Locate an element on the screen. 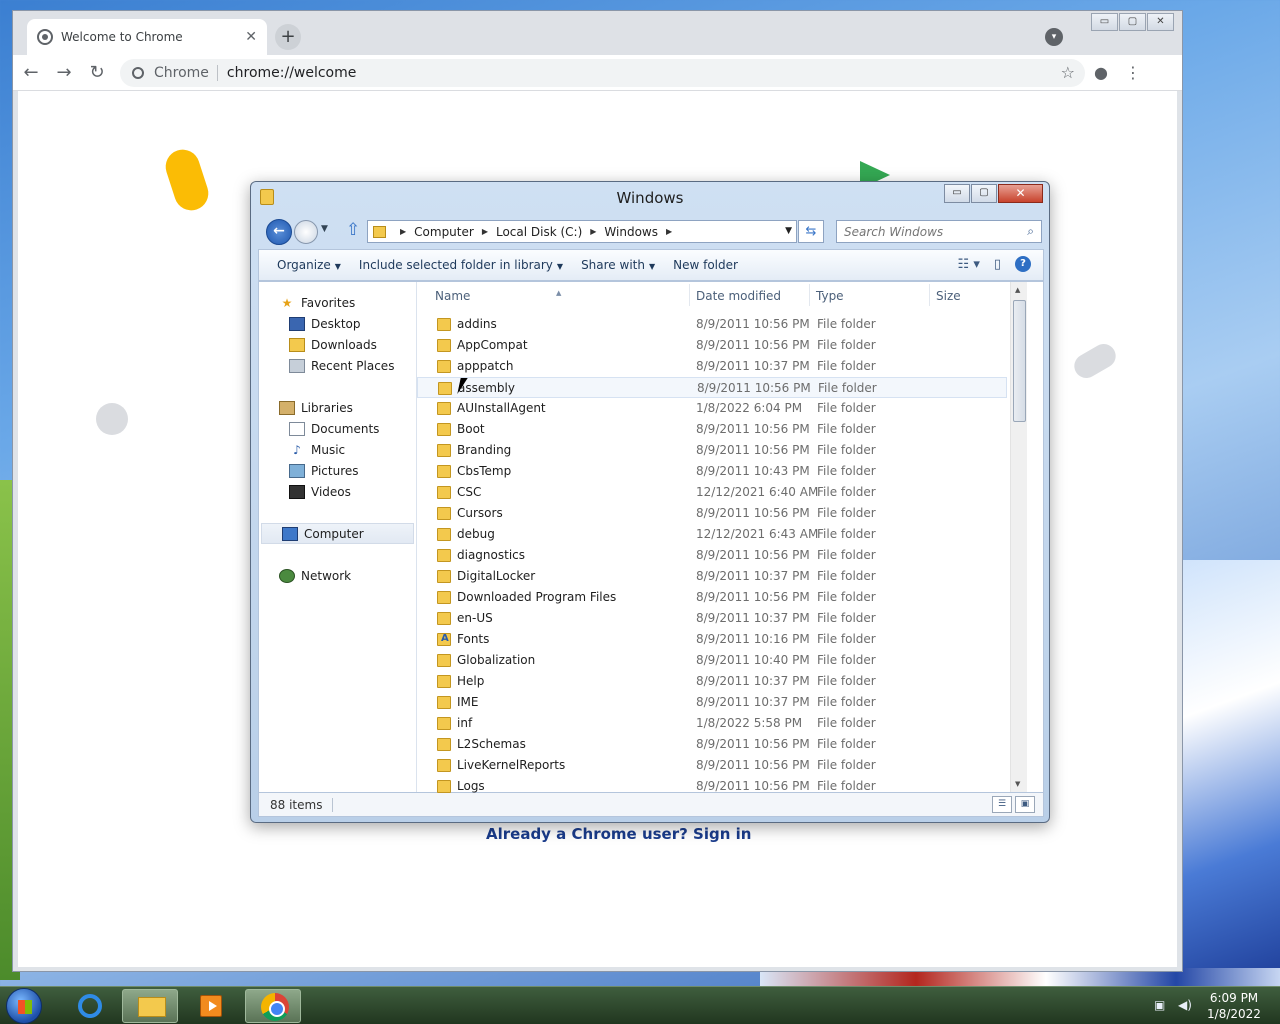  new-tab-button: + is located at coordinates (288, 37).